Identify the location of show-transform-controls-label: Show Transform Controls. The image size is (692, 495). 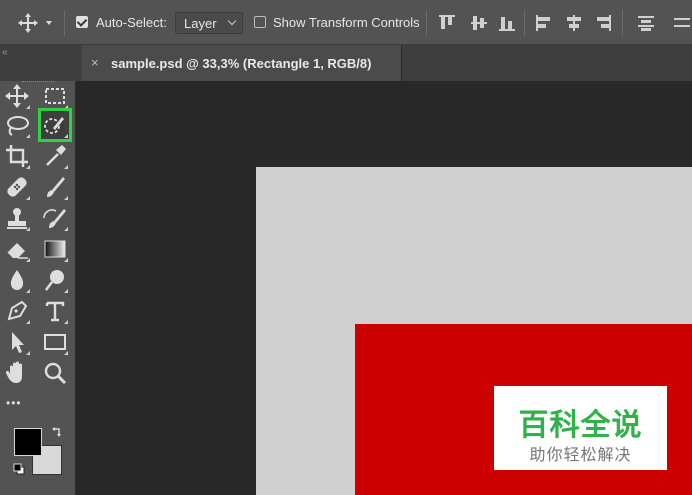
(346, 22).